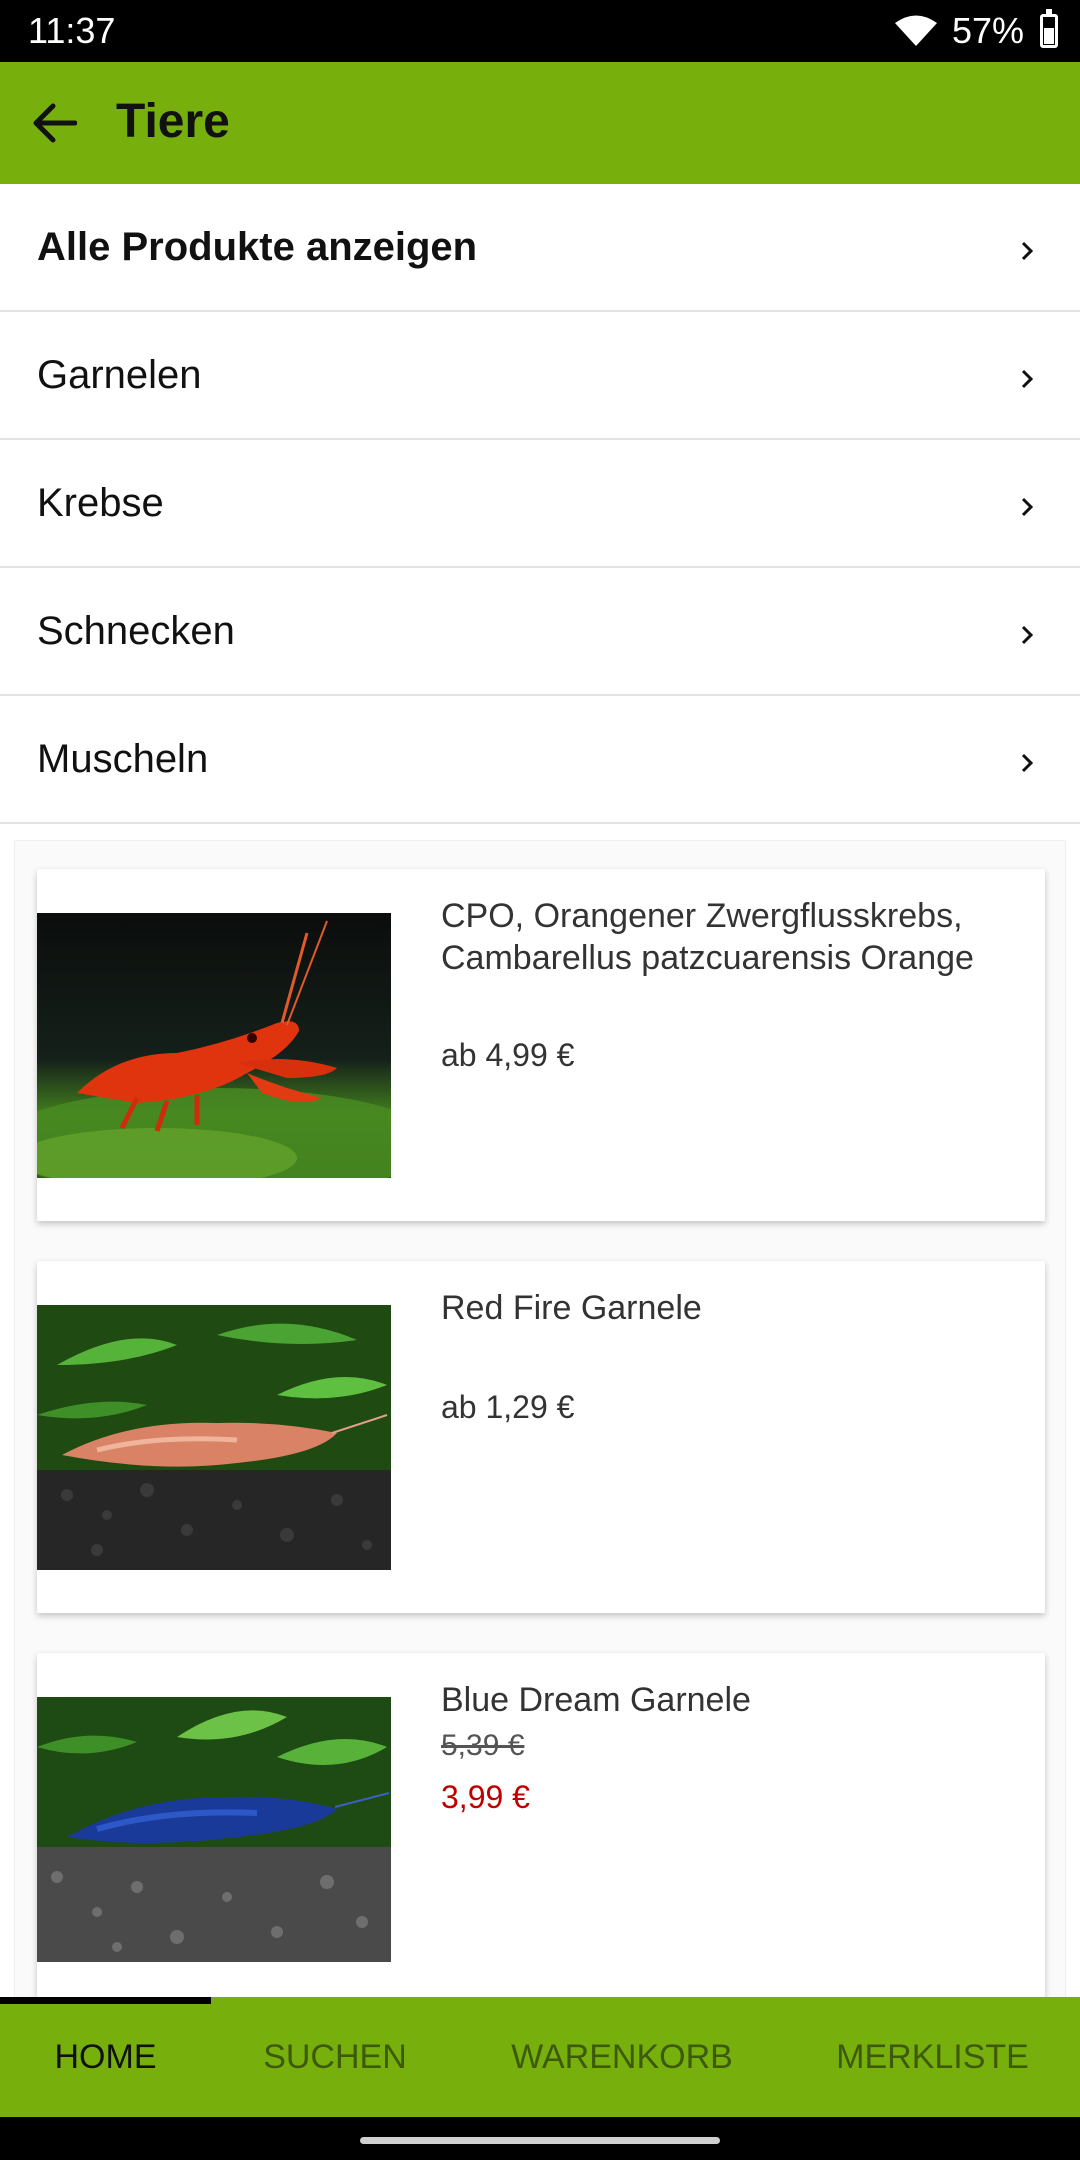 This screenshot has width=1080, height=2160. What do you see at coordinates (173, 121) in the screenshot?
I see `page-title: Tiere` at bounding box center [173, 121].